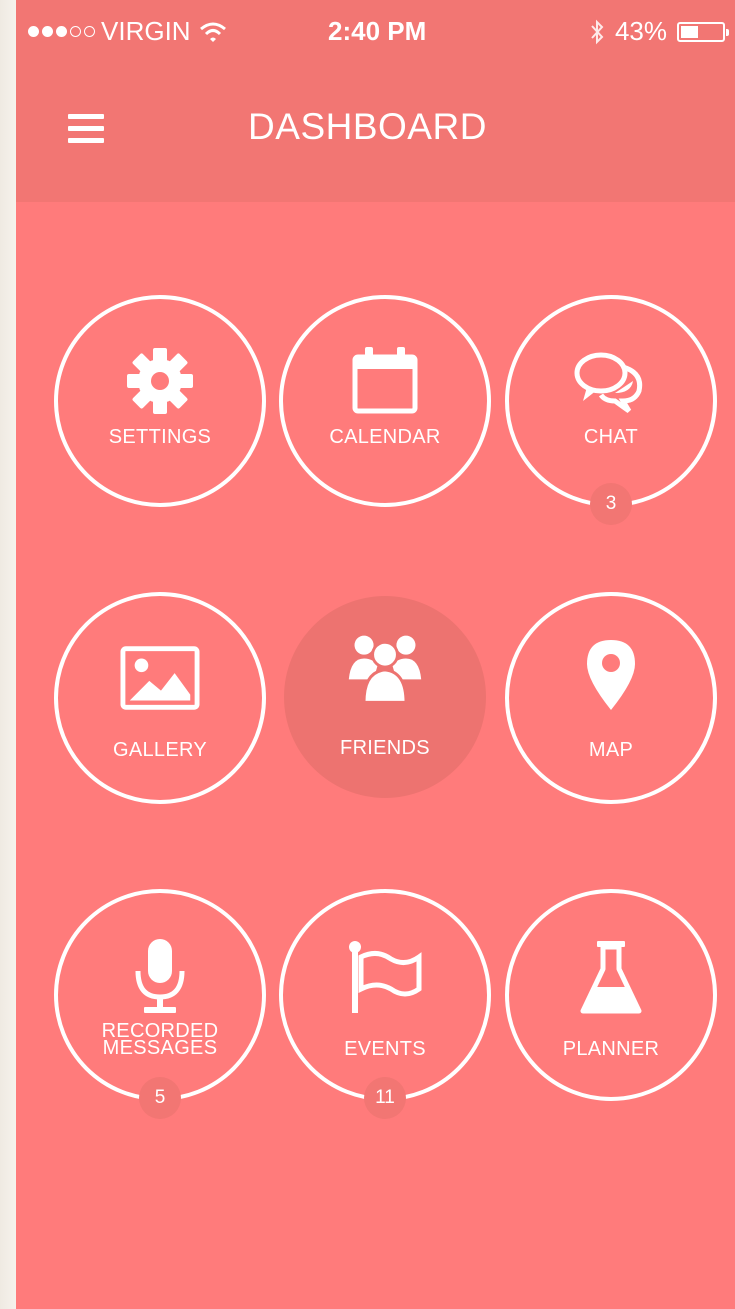  Describe the element at coordinates (385, 437) in the screenshot. I see `tile-label: CALENDAR` at that location.